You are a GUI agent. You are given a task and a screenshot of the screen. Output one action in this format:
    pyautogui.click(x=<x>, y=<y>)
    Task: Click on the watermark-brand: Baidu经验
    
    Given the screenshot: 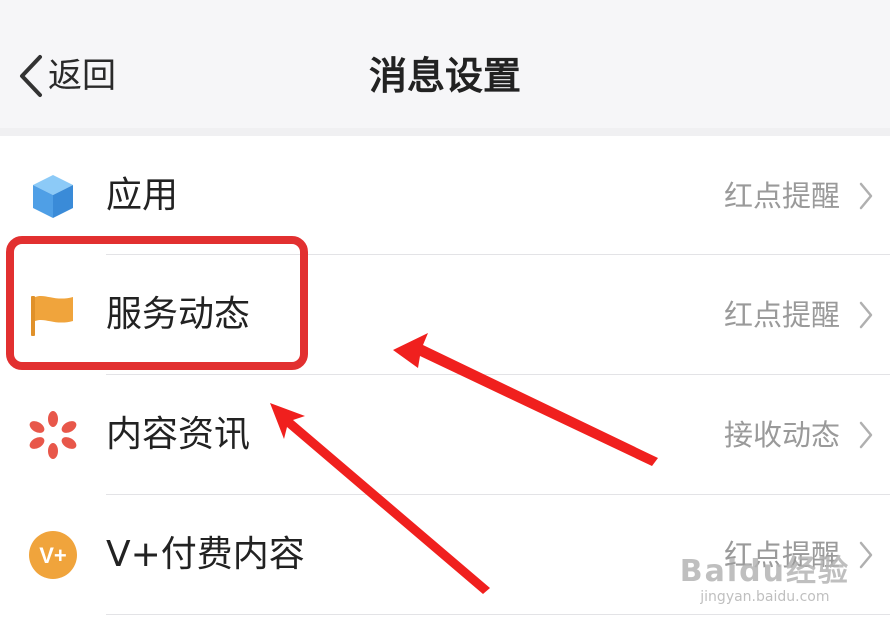 What is the action you would take?
    pyautogui.click(x=764, y=571)
    